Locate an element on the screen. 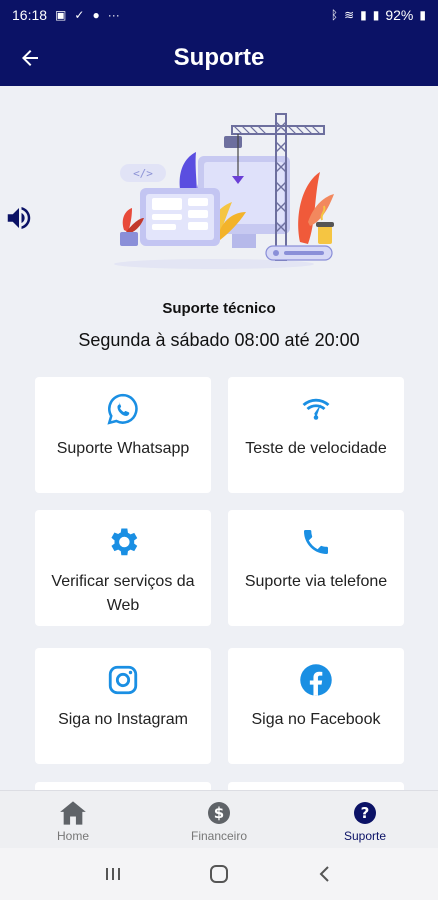 This screenshot has width=438, height=900. support-illustration: </> is located at coordinates (224, 191).